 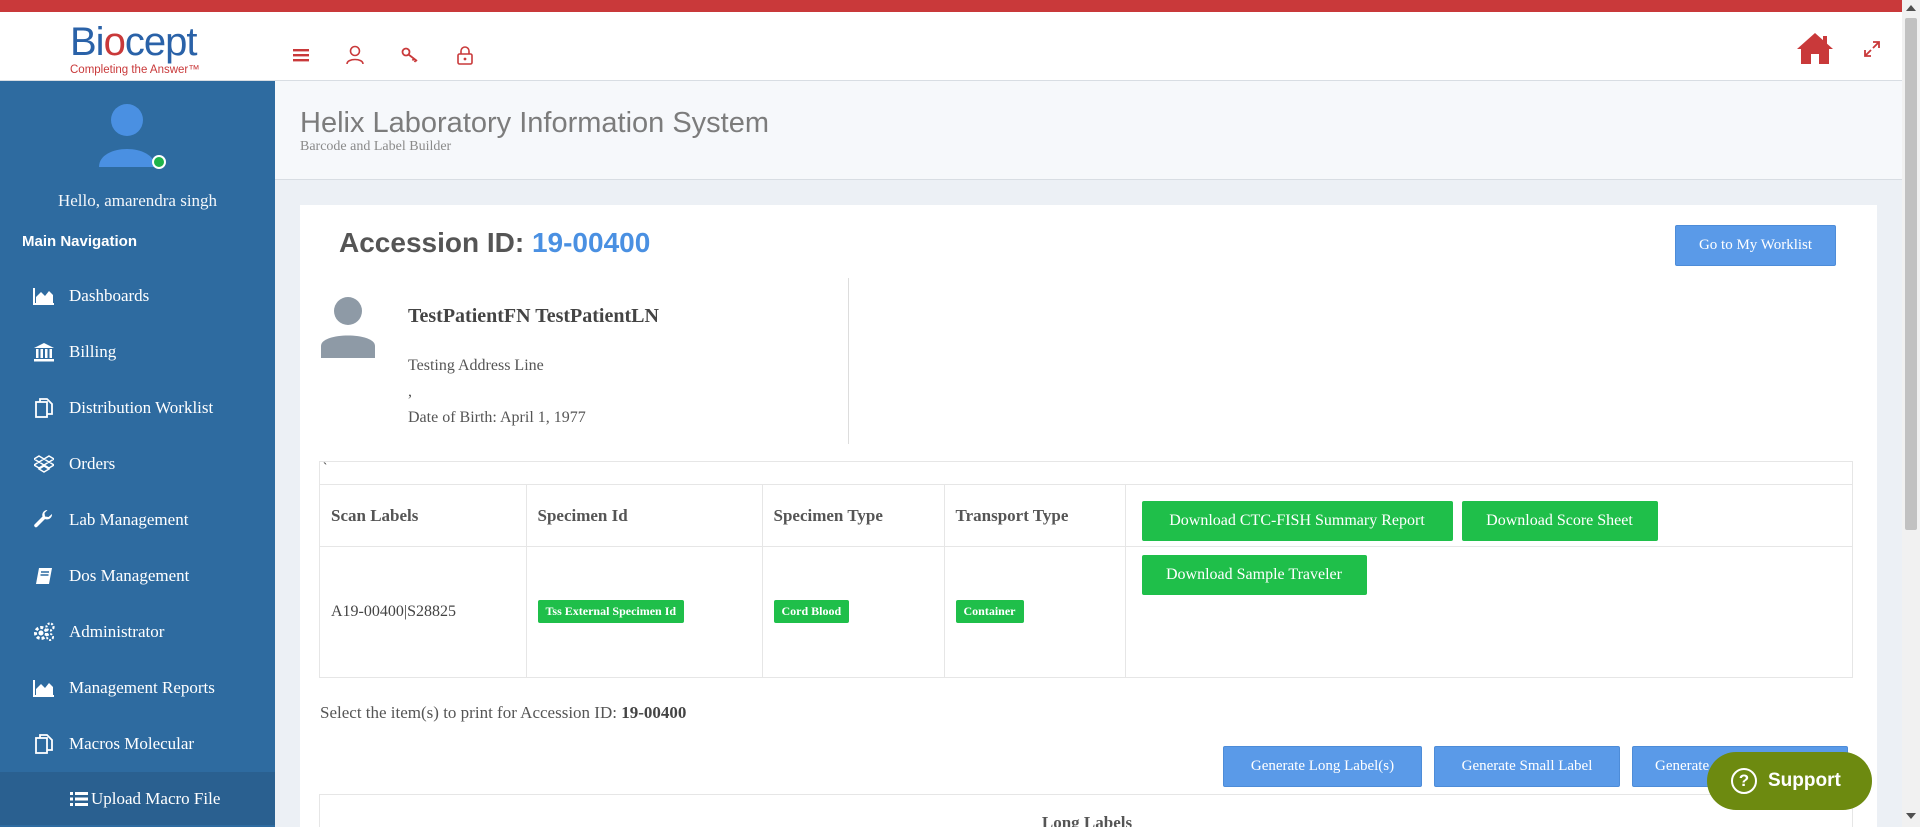 I want to click on sidebar-item-billing: Billing, so click(x=137, y=352).